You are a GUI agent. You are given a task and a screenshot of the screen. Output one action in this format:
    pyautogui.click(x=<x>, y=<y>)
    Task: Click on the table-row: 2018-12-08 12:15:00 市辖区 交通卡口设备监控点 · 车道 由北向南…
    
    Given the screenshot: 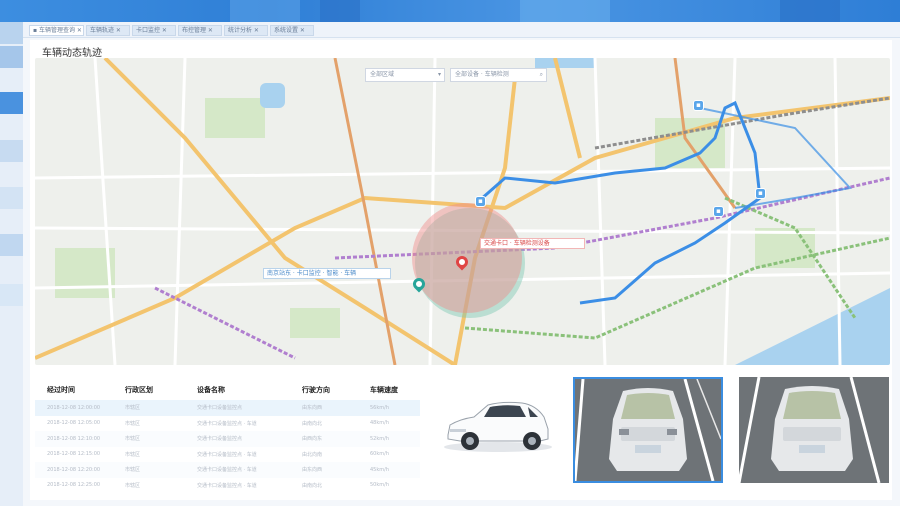 What is the action you would take?
    pyautogui.click(x=227, y=455)
    